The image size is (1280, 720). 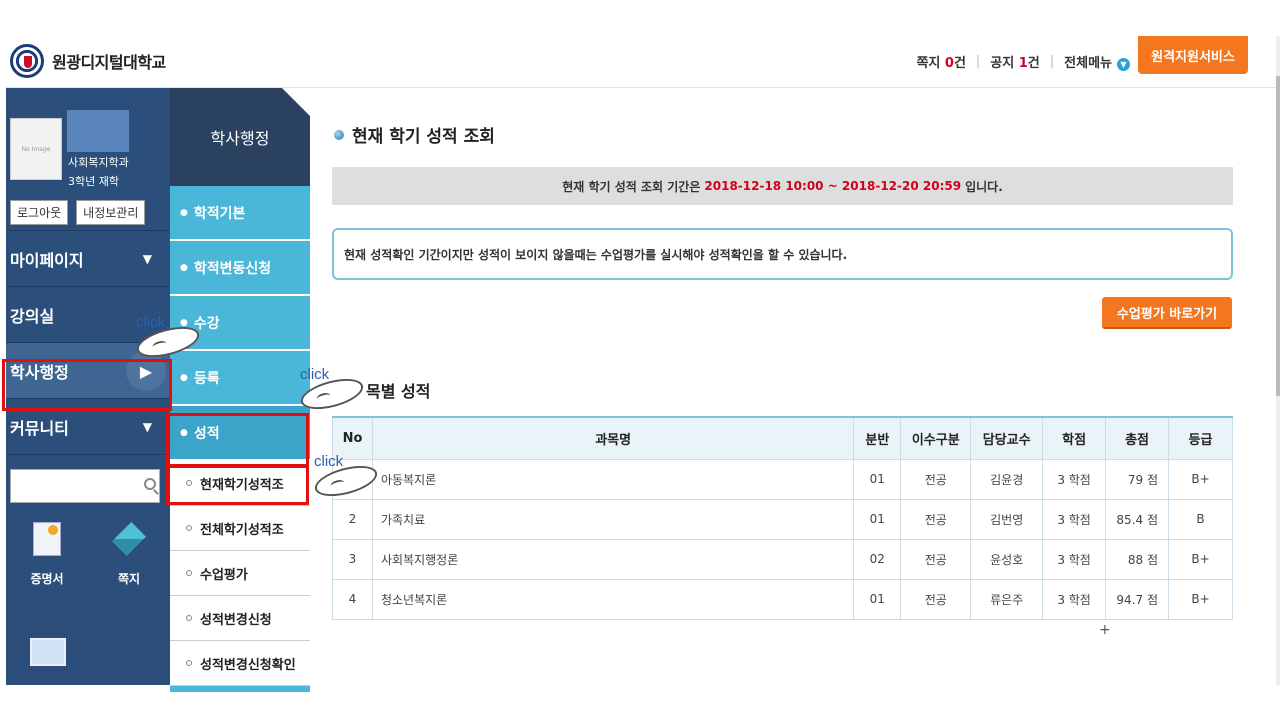 I want to click on sidebar-item-mypage: 마이페이지 ▼, so click(x=88, y=258).